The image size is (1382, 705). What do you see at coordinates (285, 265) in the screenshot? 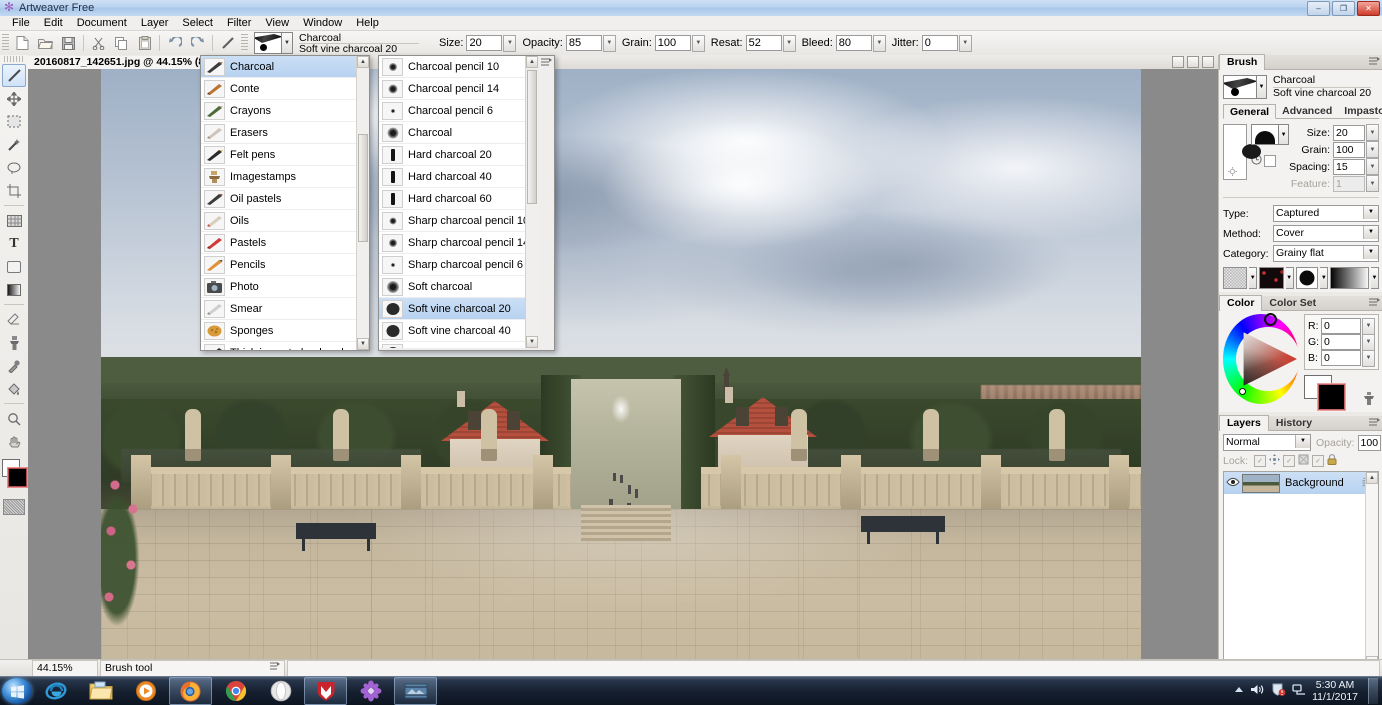
I see `category-item-pencils: Pencils` at bounding box center [285, 265].